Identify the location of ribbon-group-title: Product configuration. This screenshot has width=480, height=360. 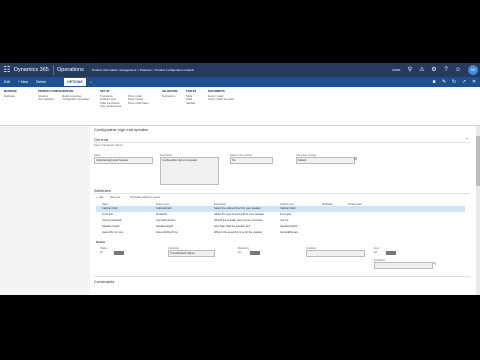
(56, 91).